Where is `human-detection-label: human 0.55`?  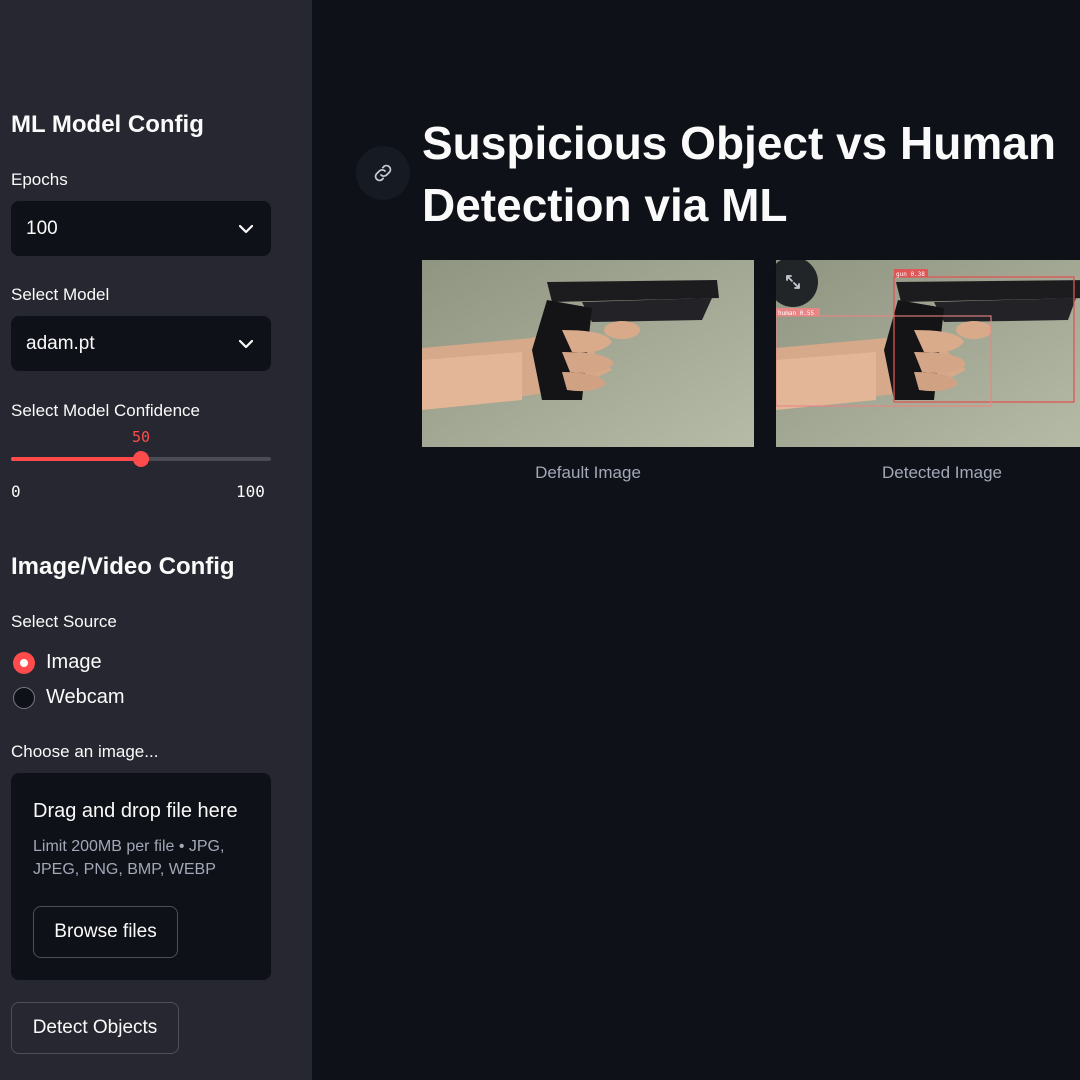
human-detection-label: human 0.55 is located at coordinates (796, 313).